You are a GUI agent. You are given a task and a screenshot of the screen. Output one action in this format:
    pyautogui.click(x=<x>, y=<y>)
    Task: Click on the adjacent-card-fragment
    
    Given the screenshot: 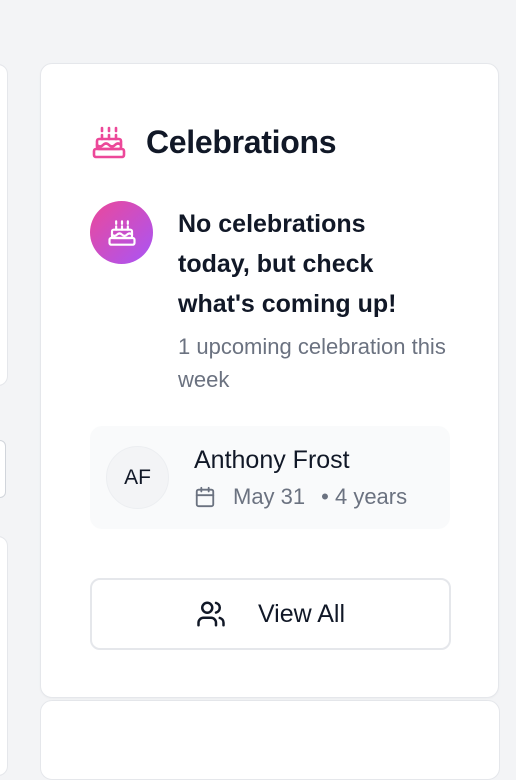 What is the action you would take?
    pyautogui.click(x=4, y=225)
    